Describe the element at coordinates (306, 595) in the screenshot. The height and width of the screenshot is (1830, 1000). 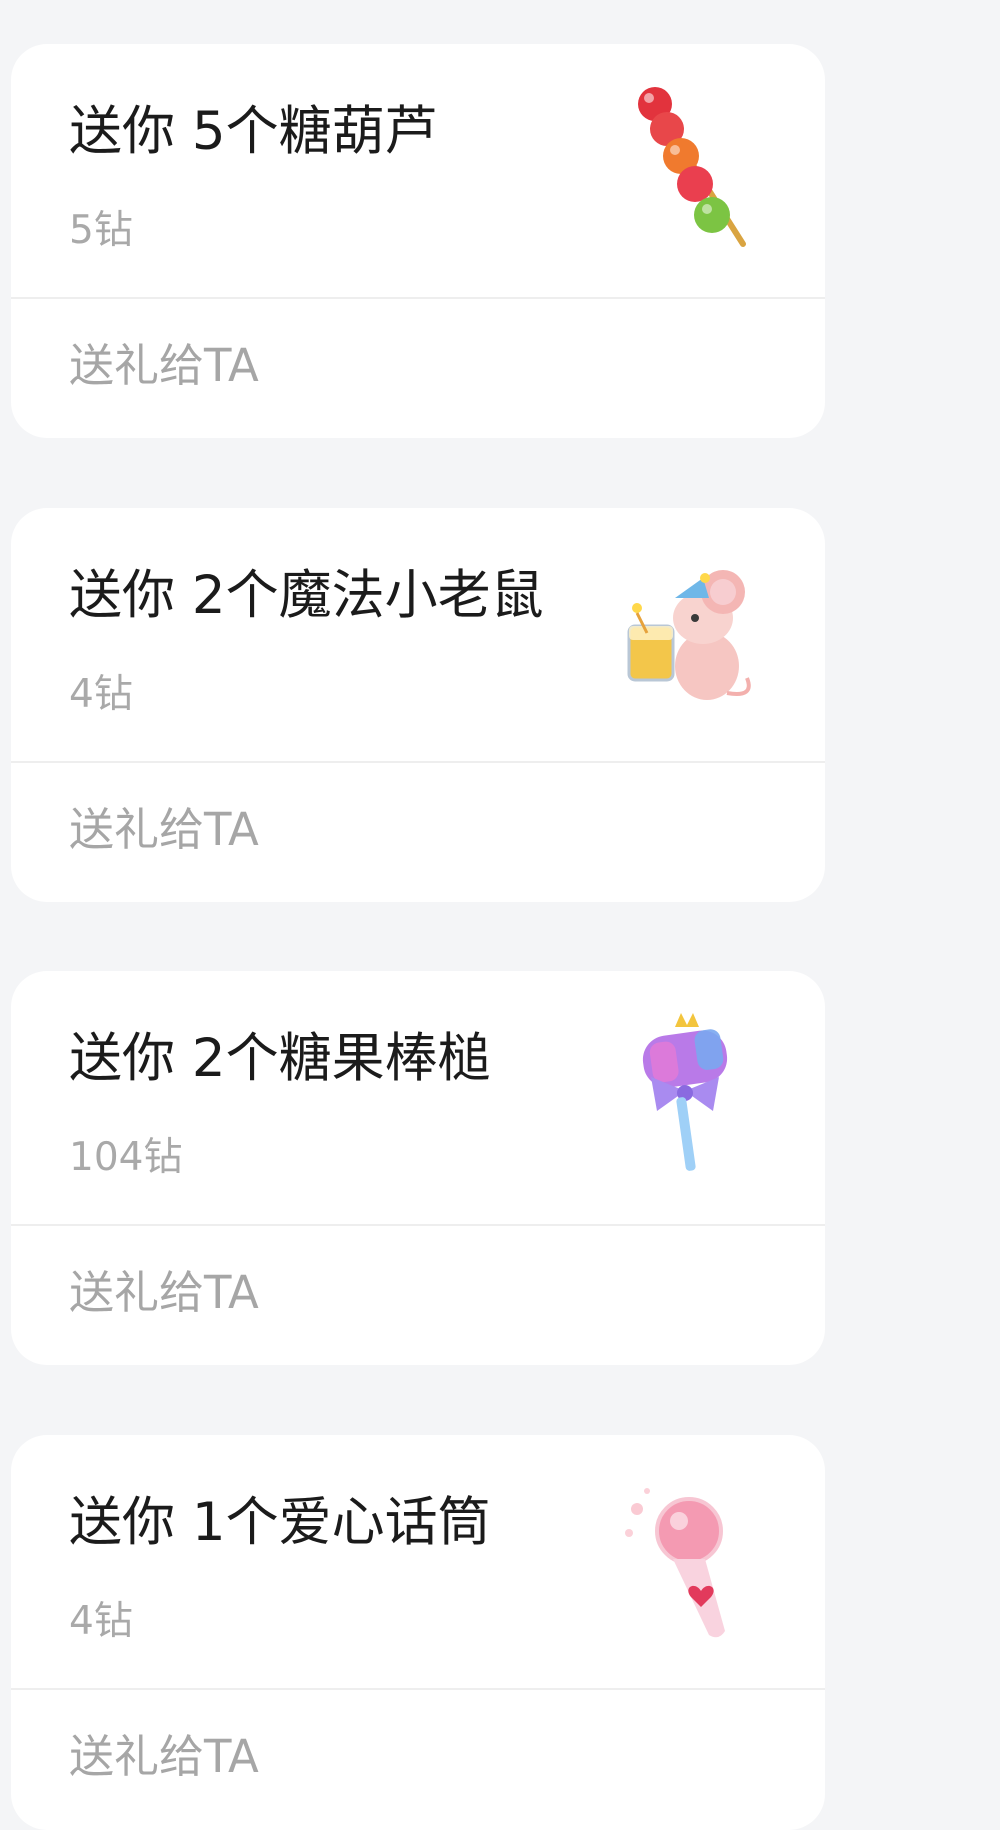
I see `gift-title: 送你 2个魔法小老鼠` at that location.